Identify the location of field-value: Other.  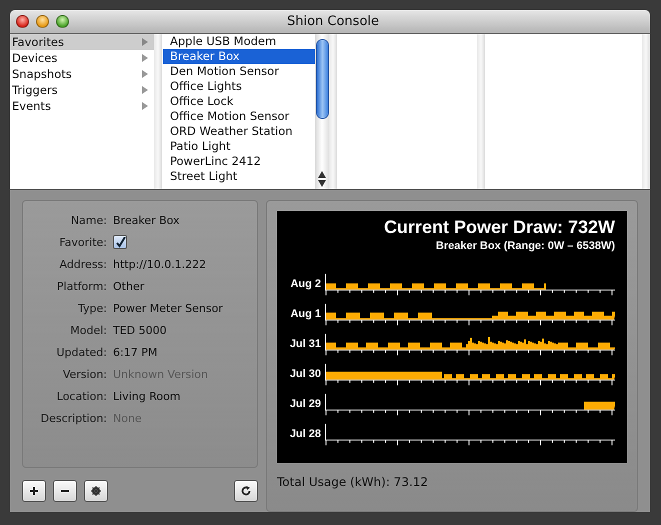
(128, 286).